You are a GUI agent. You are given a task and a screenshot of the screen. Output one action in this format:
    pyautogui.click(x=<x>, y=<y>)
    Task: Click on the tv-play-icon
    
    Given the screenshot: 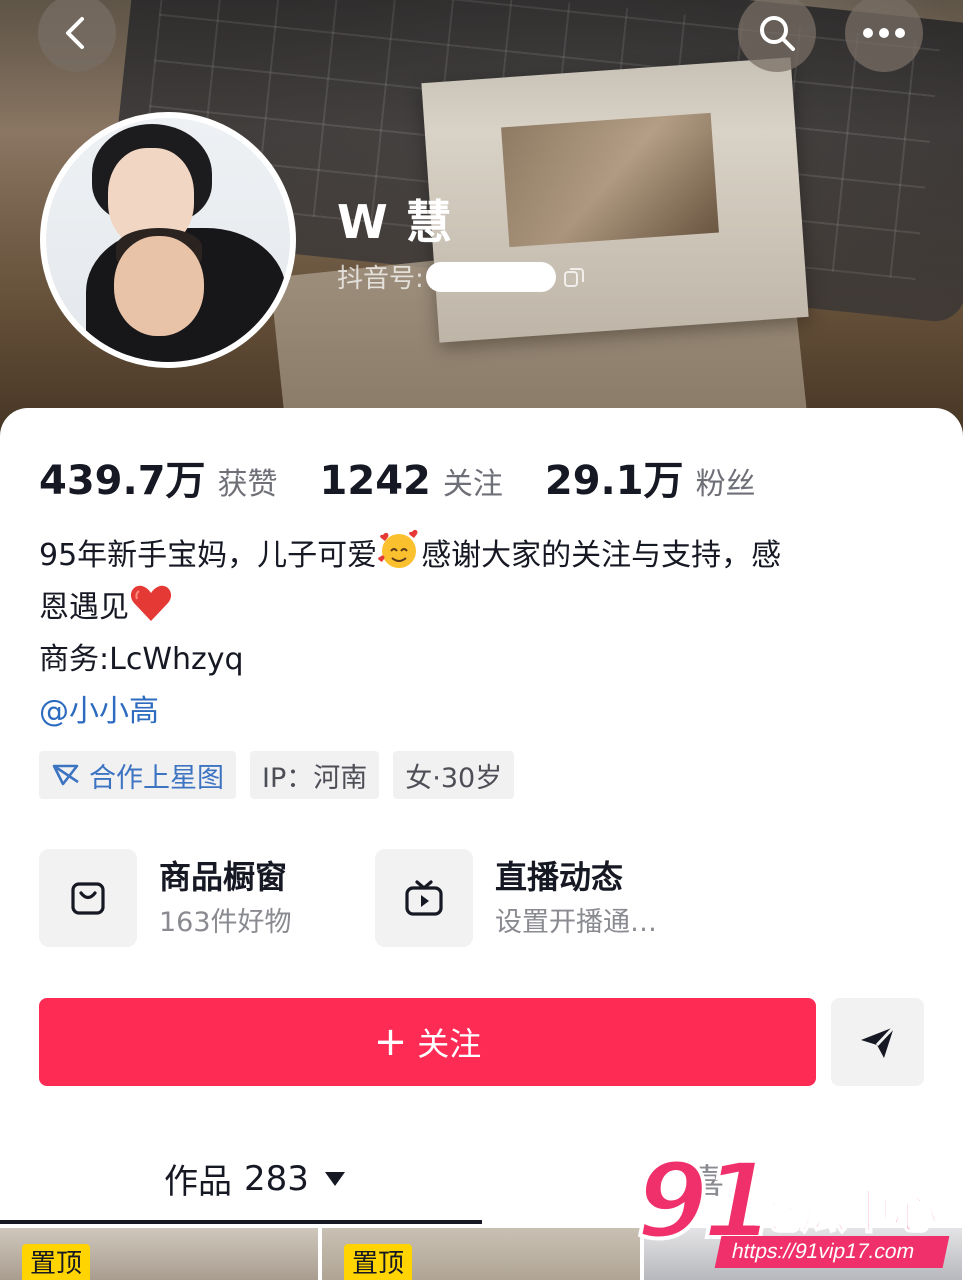 What is the action you would take?
    pyautogui.click(x=424, y=898)
    